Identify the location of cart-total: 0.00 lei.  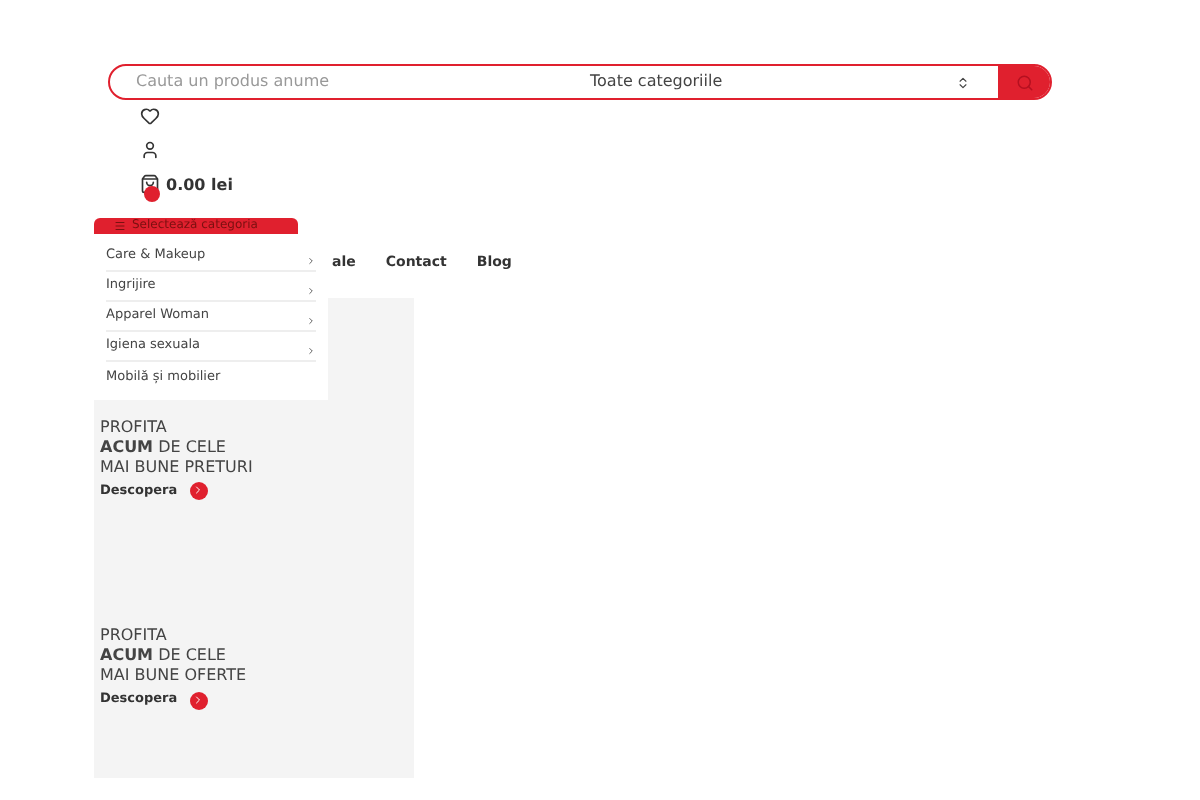
(199, 186).